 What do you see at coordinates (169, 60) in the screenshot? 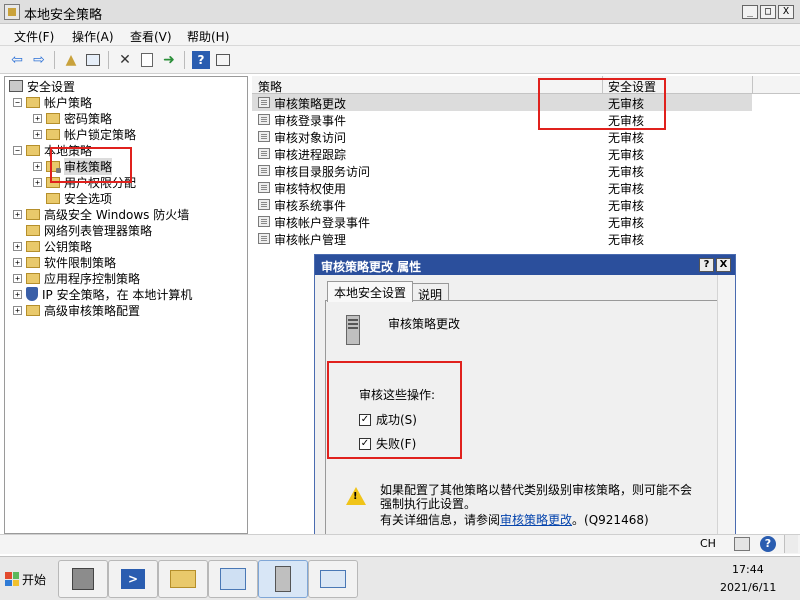
I see `export-icon: ➜` at bounding box center [169, 60].